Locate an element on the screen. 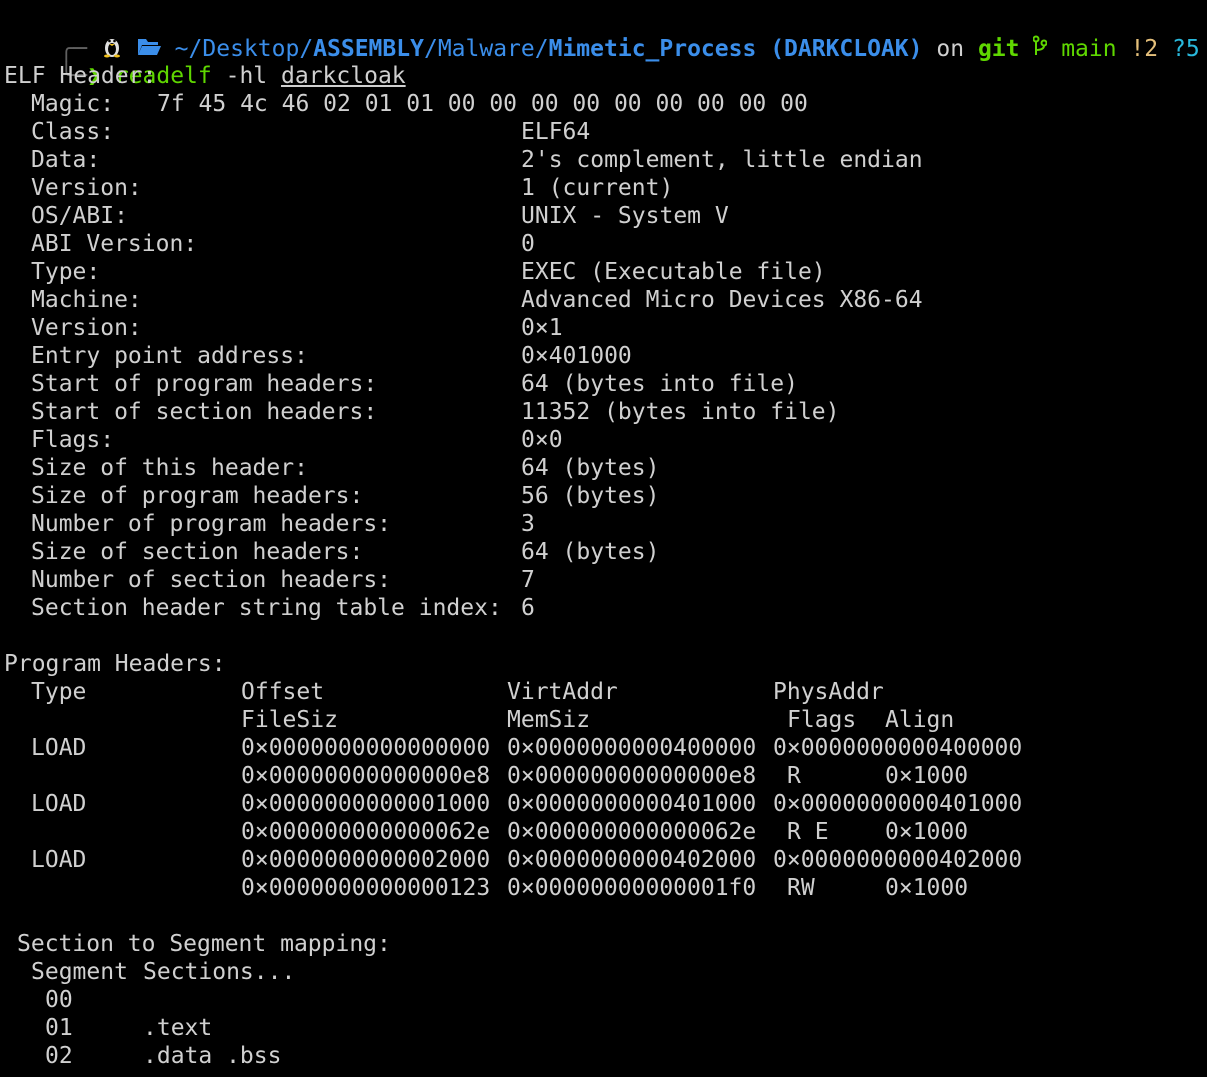  elf-field-value: 64 (bytes into file) is located at coordinates (659, 384).